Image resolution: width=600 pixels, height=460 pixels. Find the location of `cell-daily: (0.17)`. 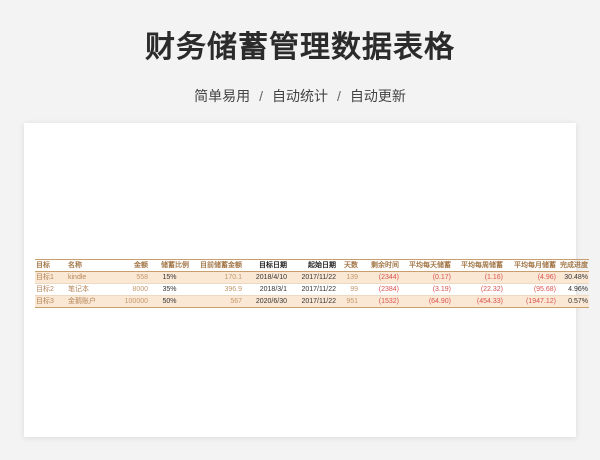

cell-daily: (0.17) is located at coordinates (426, 277).